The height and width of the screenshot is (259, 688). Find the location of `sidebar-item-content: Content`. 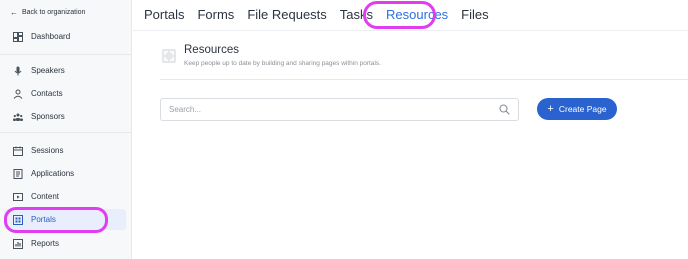

sidebar-item-content: Content is located at coordinates (65, 196).